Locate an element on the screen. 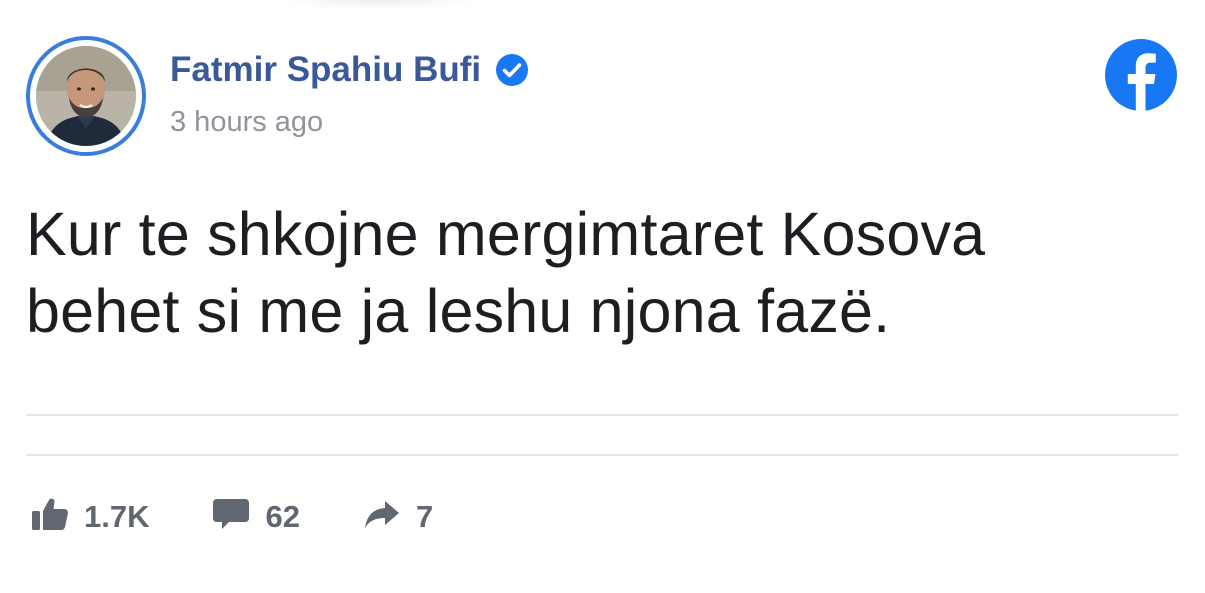  like-stat: 1.7K is located at coordinates (89, 516).